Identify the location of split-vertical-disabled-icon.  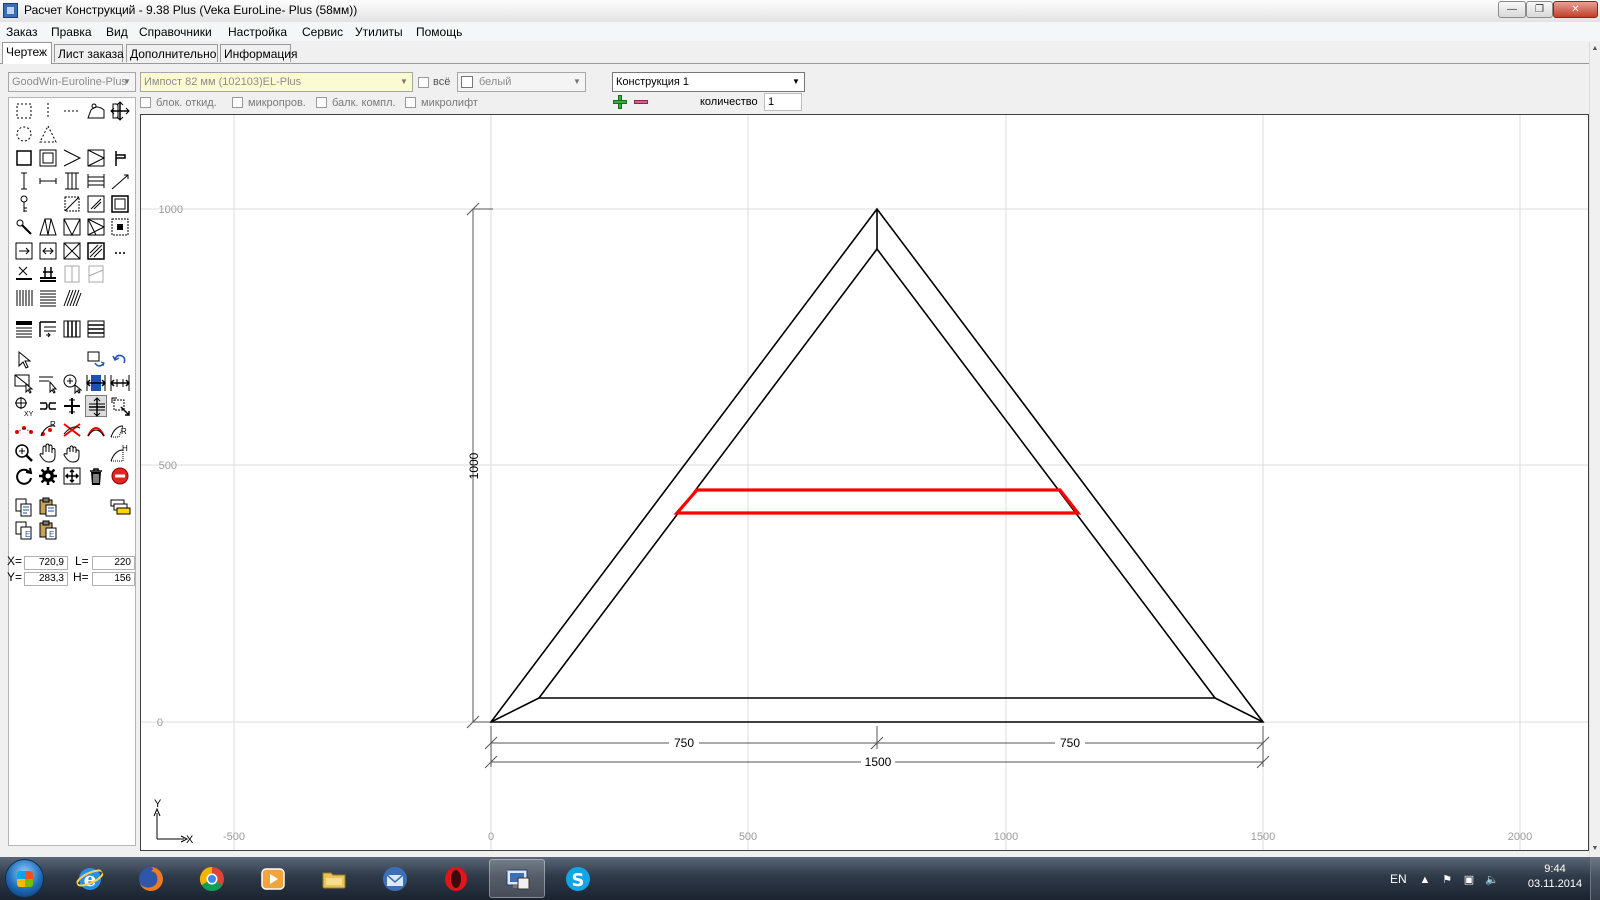
(72, 274).